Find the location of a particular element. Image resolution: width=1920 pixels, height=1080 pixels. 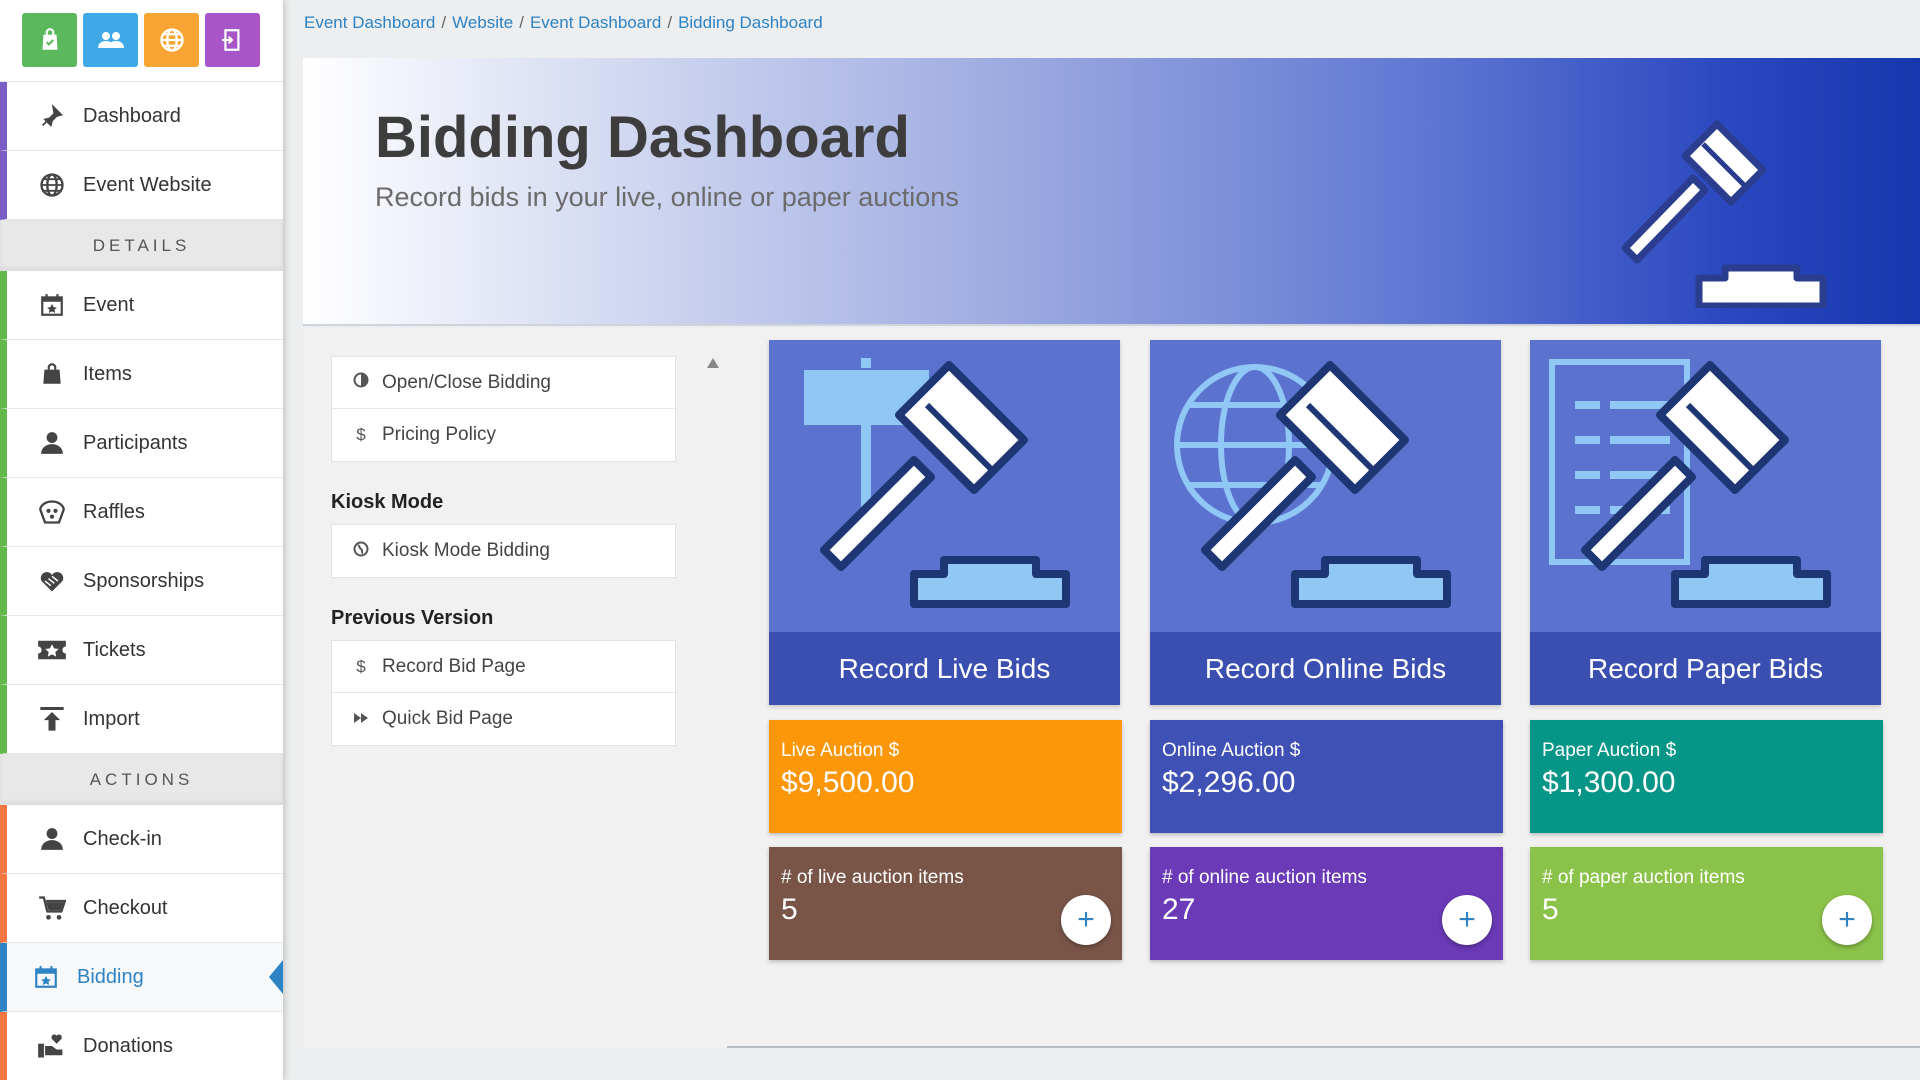

breadcrumb-bidding-dashboard: Bidding Dashboard is located at coordinates (750, 22).